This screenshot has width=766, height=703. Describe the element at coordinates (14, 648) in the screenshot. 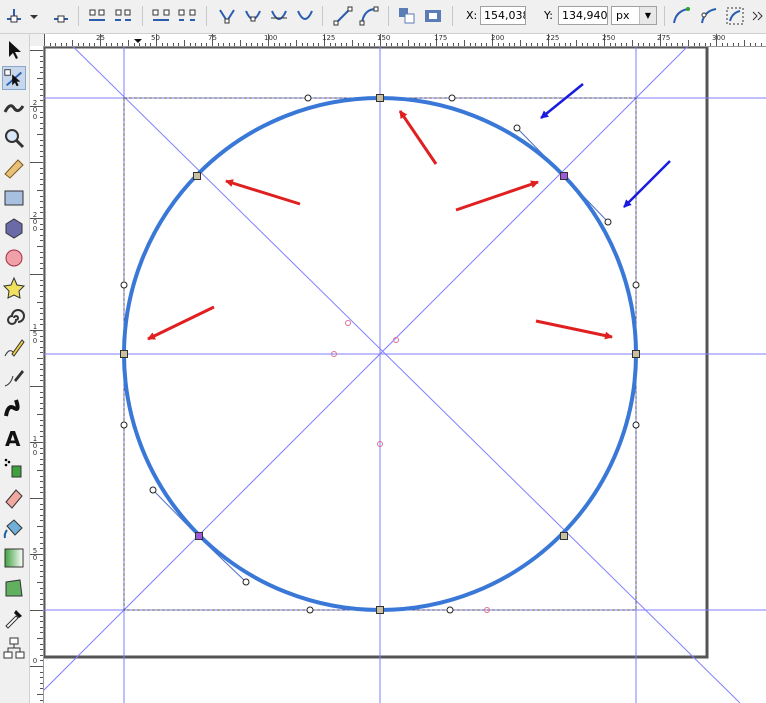

I see `connector-tool-icon` at that location.